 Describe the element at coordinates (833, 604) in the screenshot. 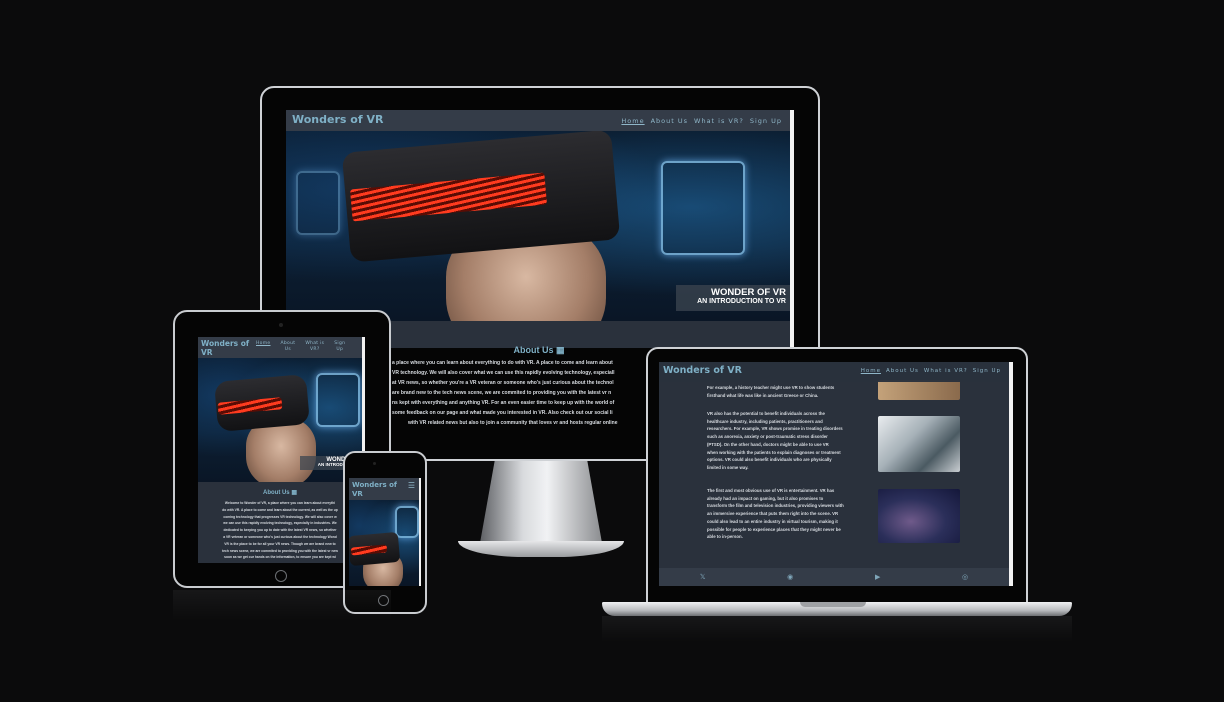

I see `laptop-notch` at that location.